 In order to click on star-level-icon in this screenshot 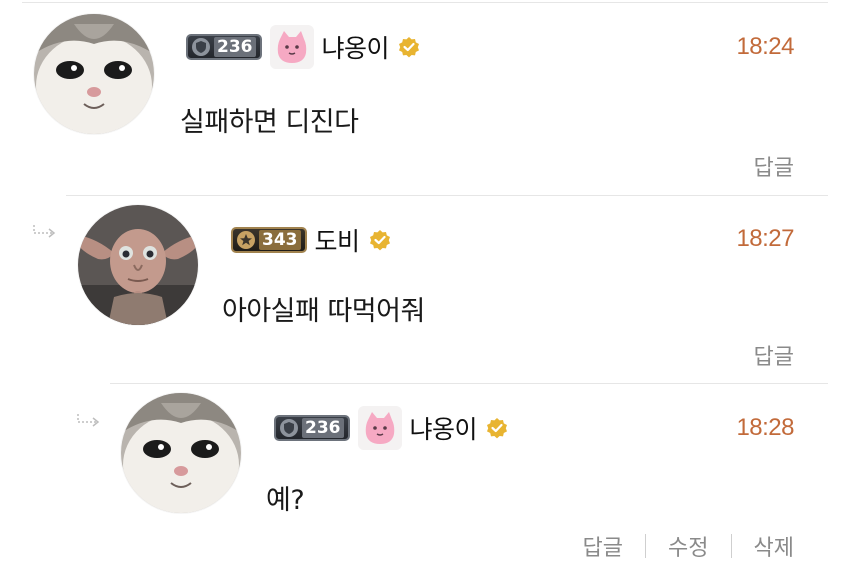, I will do `click(246, 240)`.